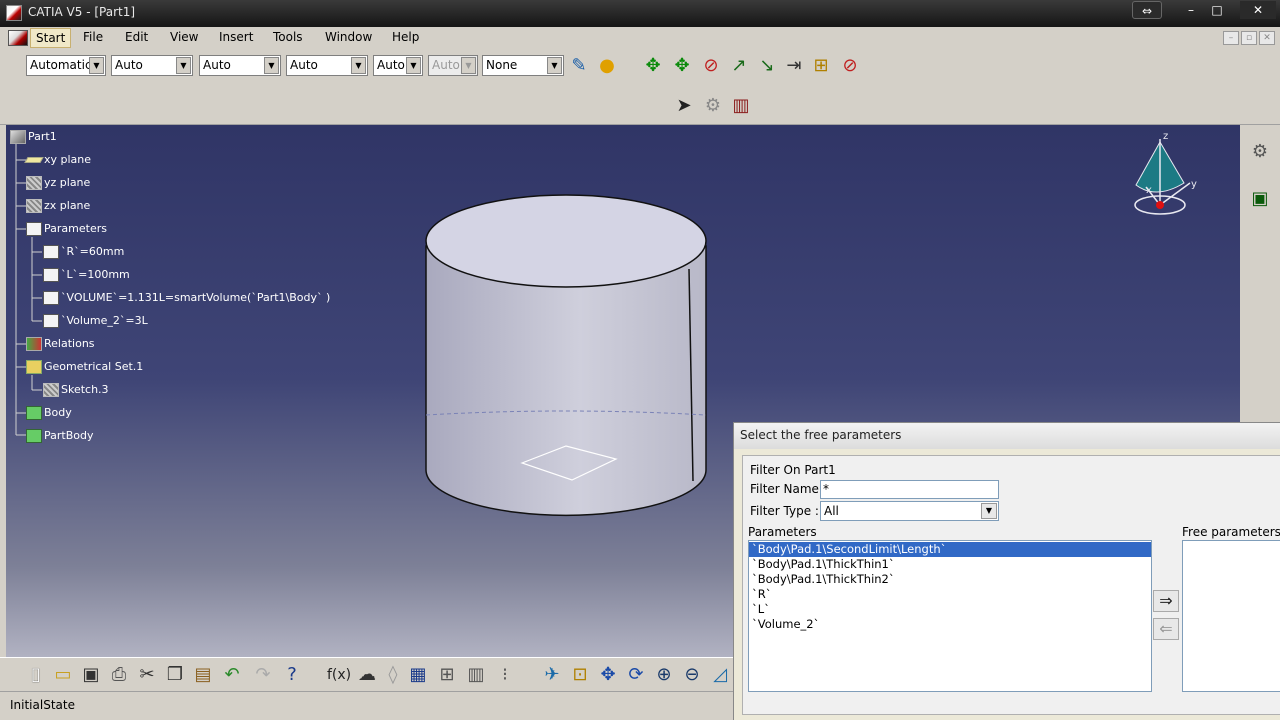 This screenshot has height=720, width=1280. I want to click on fit-all-icon: ⊡, so click(580, 675).